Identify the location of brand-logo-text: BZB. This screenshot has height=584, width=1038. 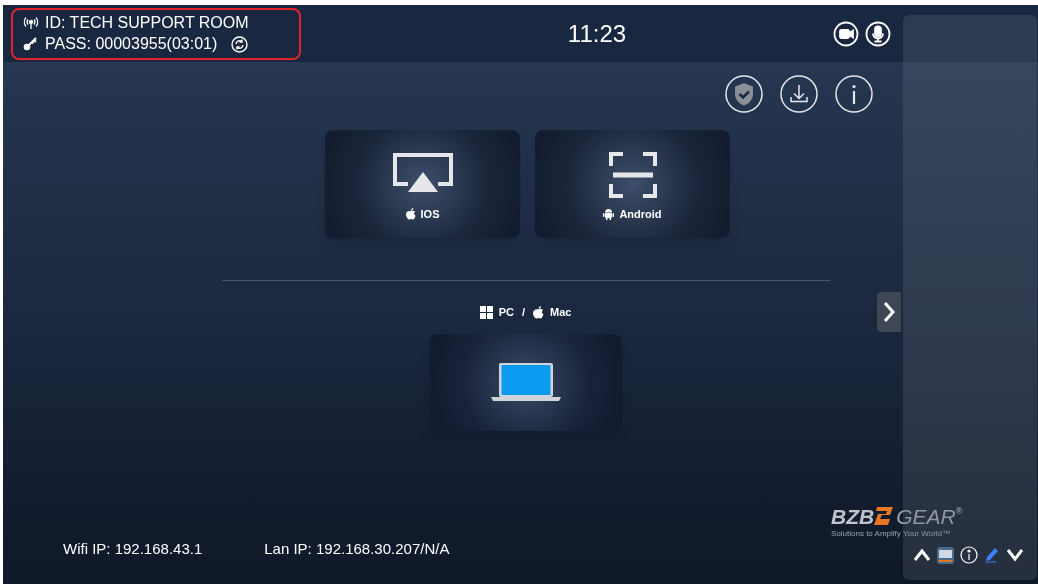
(853, 517).